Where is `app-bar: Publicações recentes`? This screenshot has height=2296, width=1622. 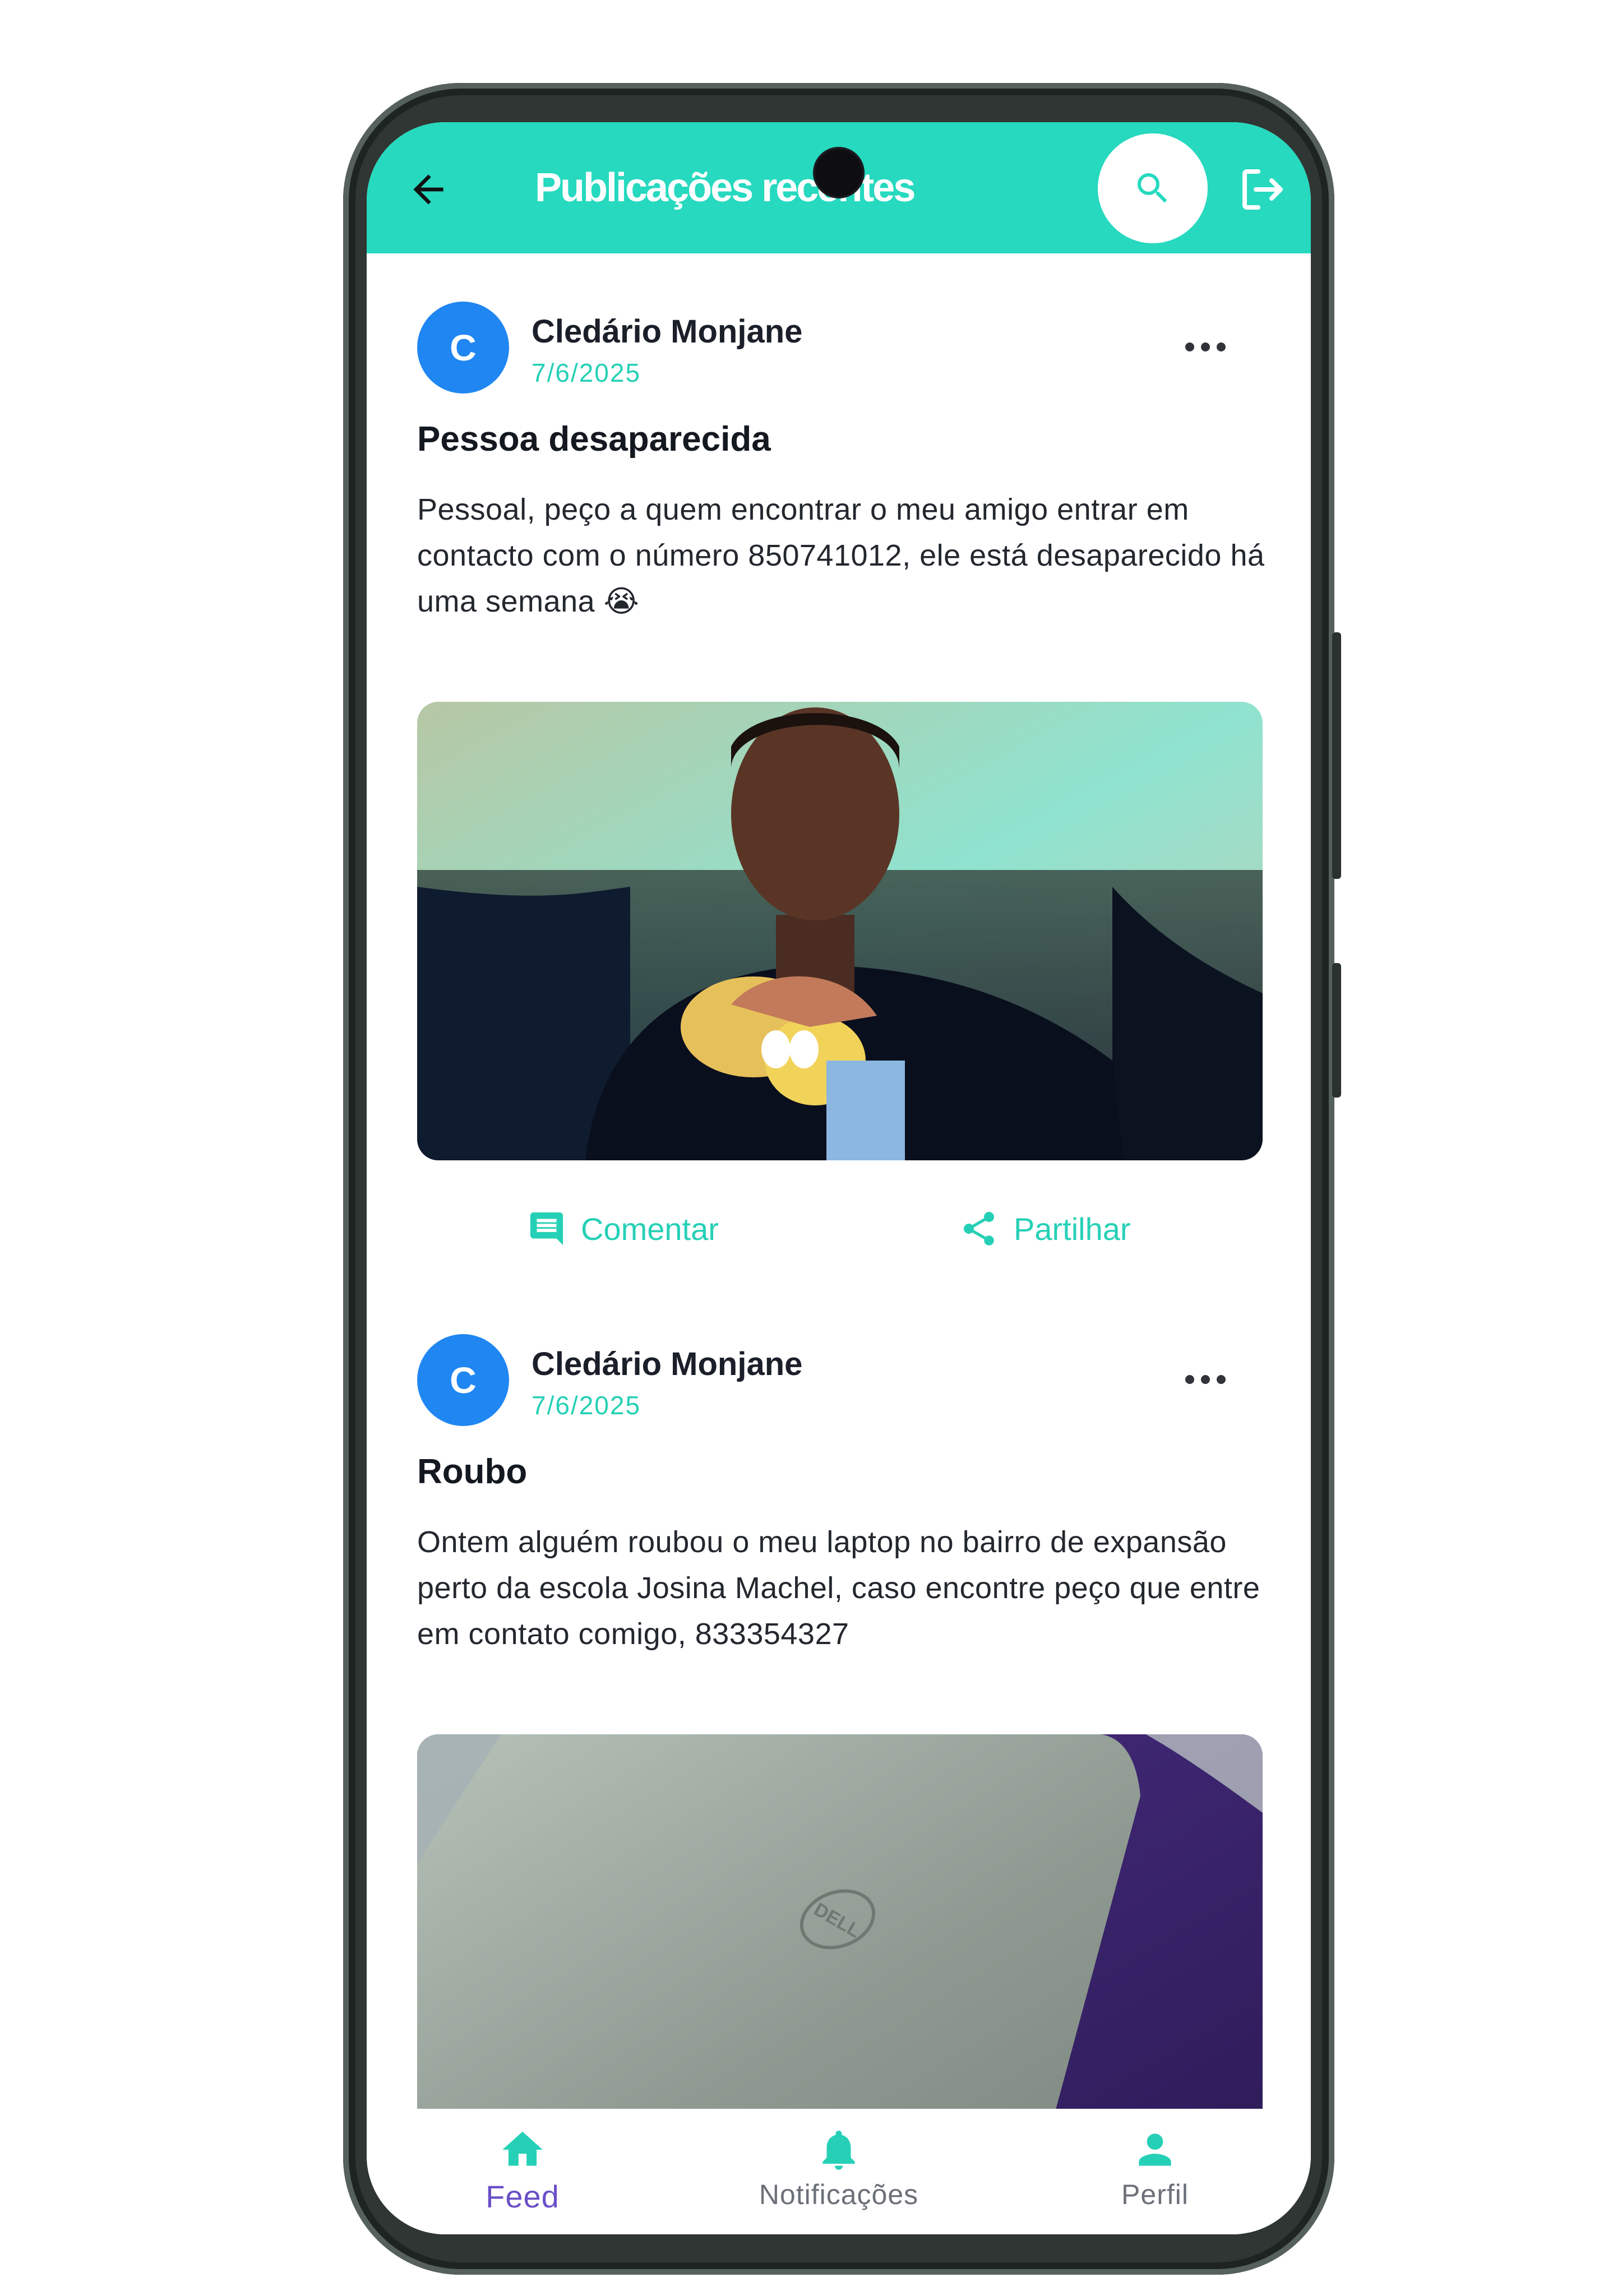 app-bar: Publicações recentes is located at coordinates (839, 187).